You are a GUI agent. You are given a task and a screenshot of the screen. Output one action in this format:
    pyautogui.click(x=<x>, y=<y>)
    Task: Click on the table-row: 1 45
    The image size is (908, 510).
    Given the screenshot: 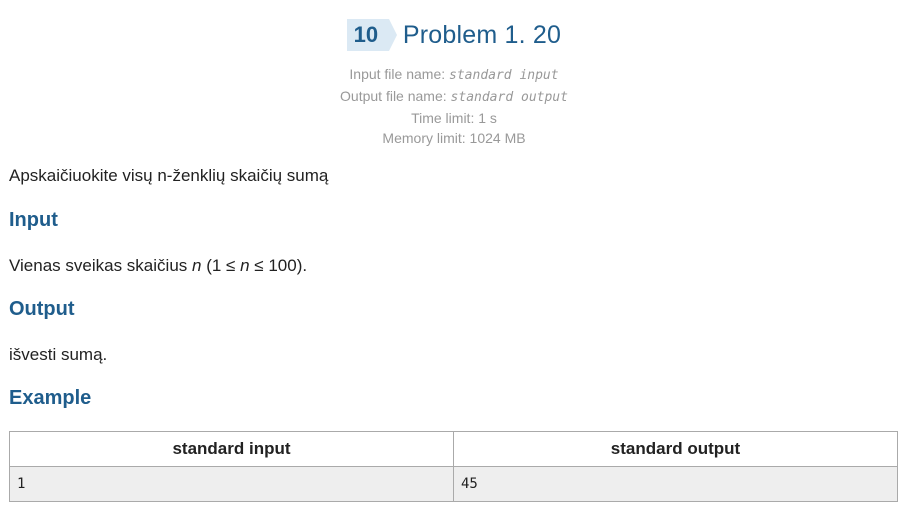 What is the action you would take?
    pyautogui.click(x=453, y=484)
    